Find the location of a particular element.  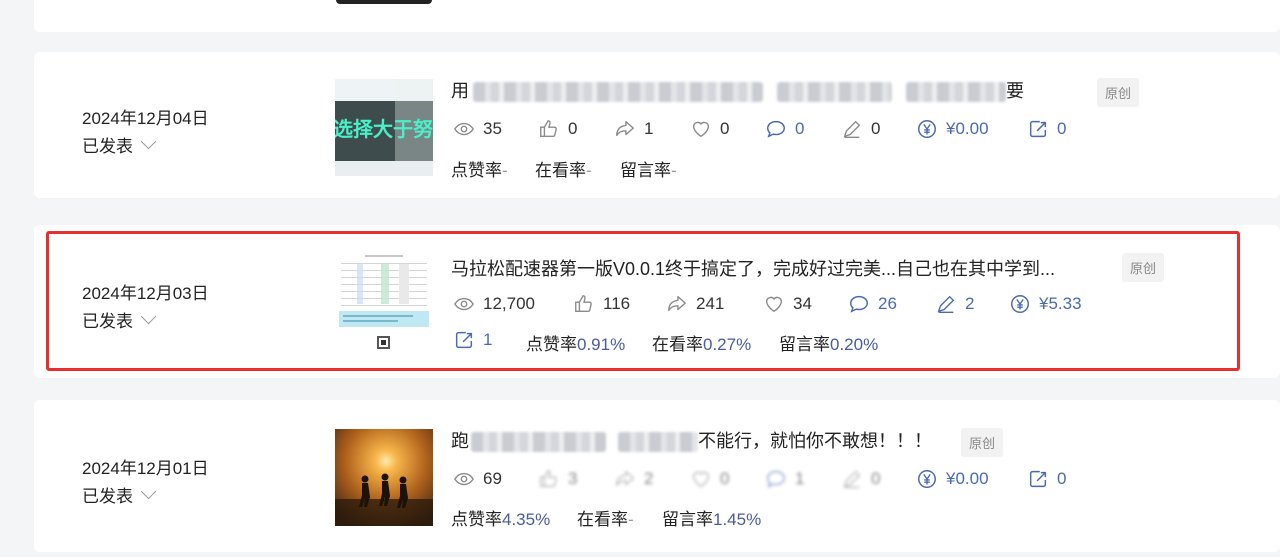

publish-date: 2024年12月04日 is located at coordinates (145, 118).